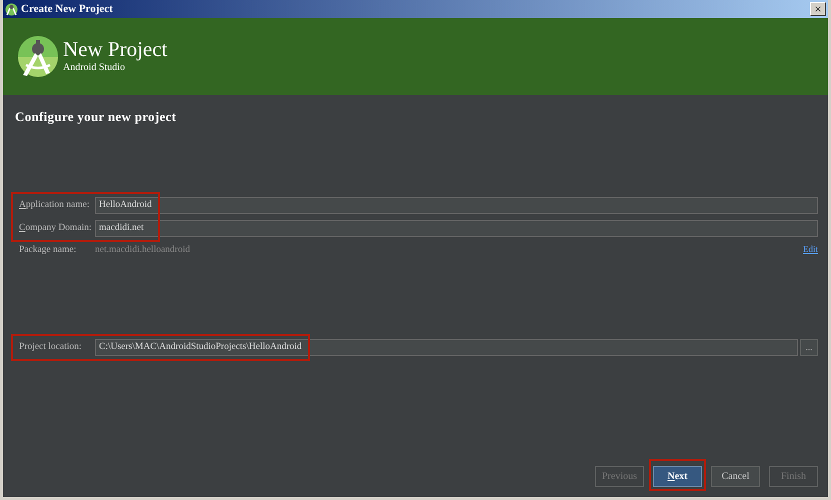  What do you see at coordinates (677, 476) in the screenshot?
I see `dialog-button: Next` at bounding box center [677, 476].